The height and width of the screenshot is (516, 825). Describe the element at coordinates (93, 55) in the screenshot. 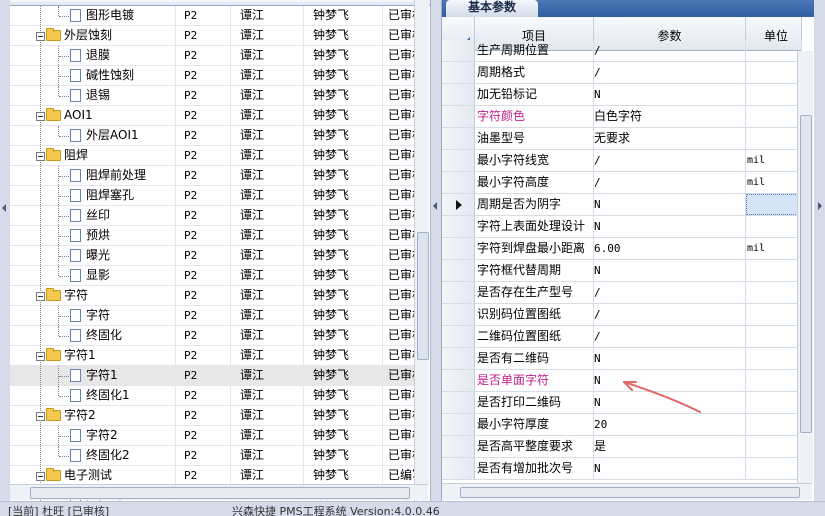

I see `tree-node-cell: 退膜` at that location.